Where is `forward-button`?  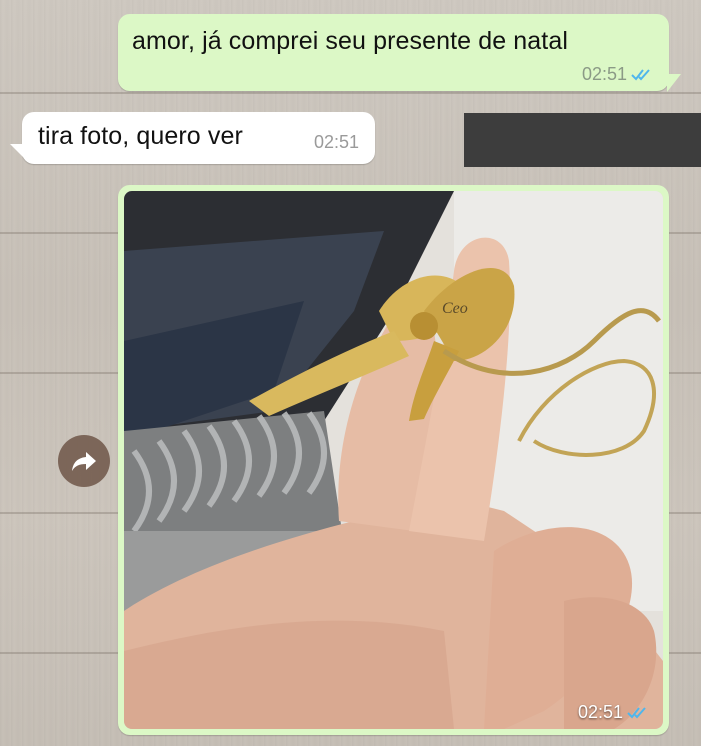 forward-button is located at coordinates (84, 461).